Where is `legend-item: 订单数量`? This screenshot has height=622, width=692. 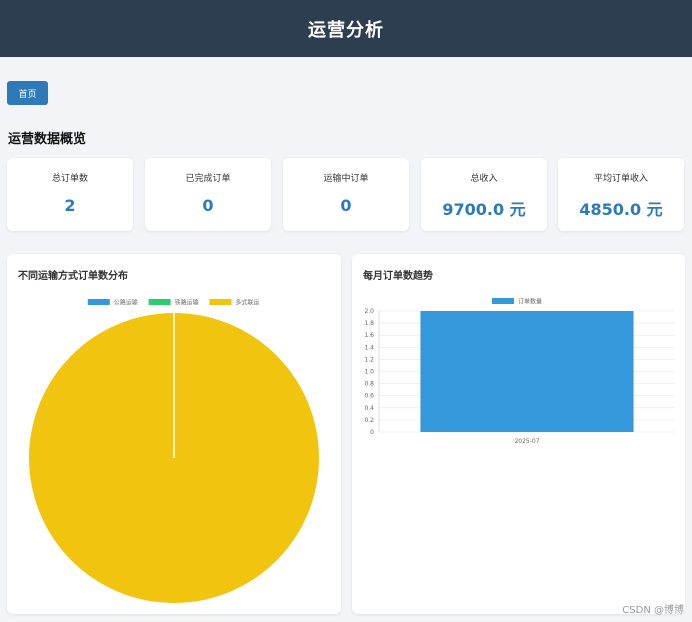 legend-item: 订单数量 is located at coordinates (517, 302).